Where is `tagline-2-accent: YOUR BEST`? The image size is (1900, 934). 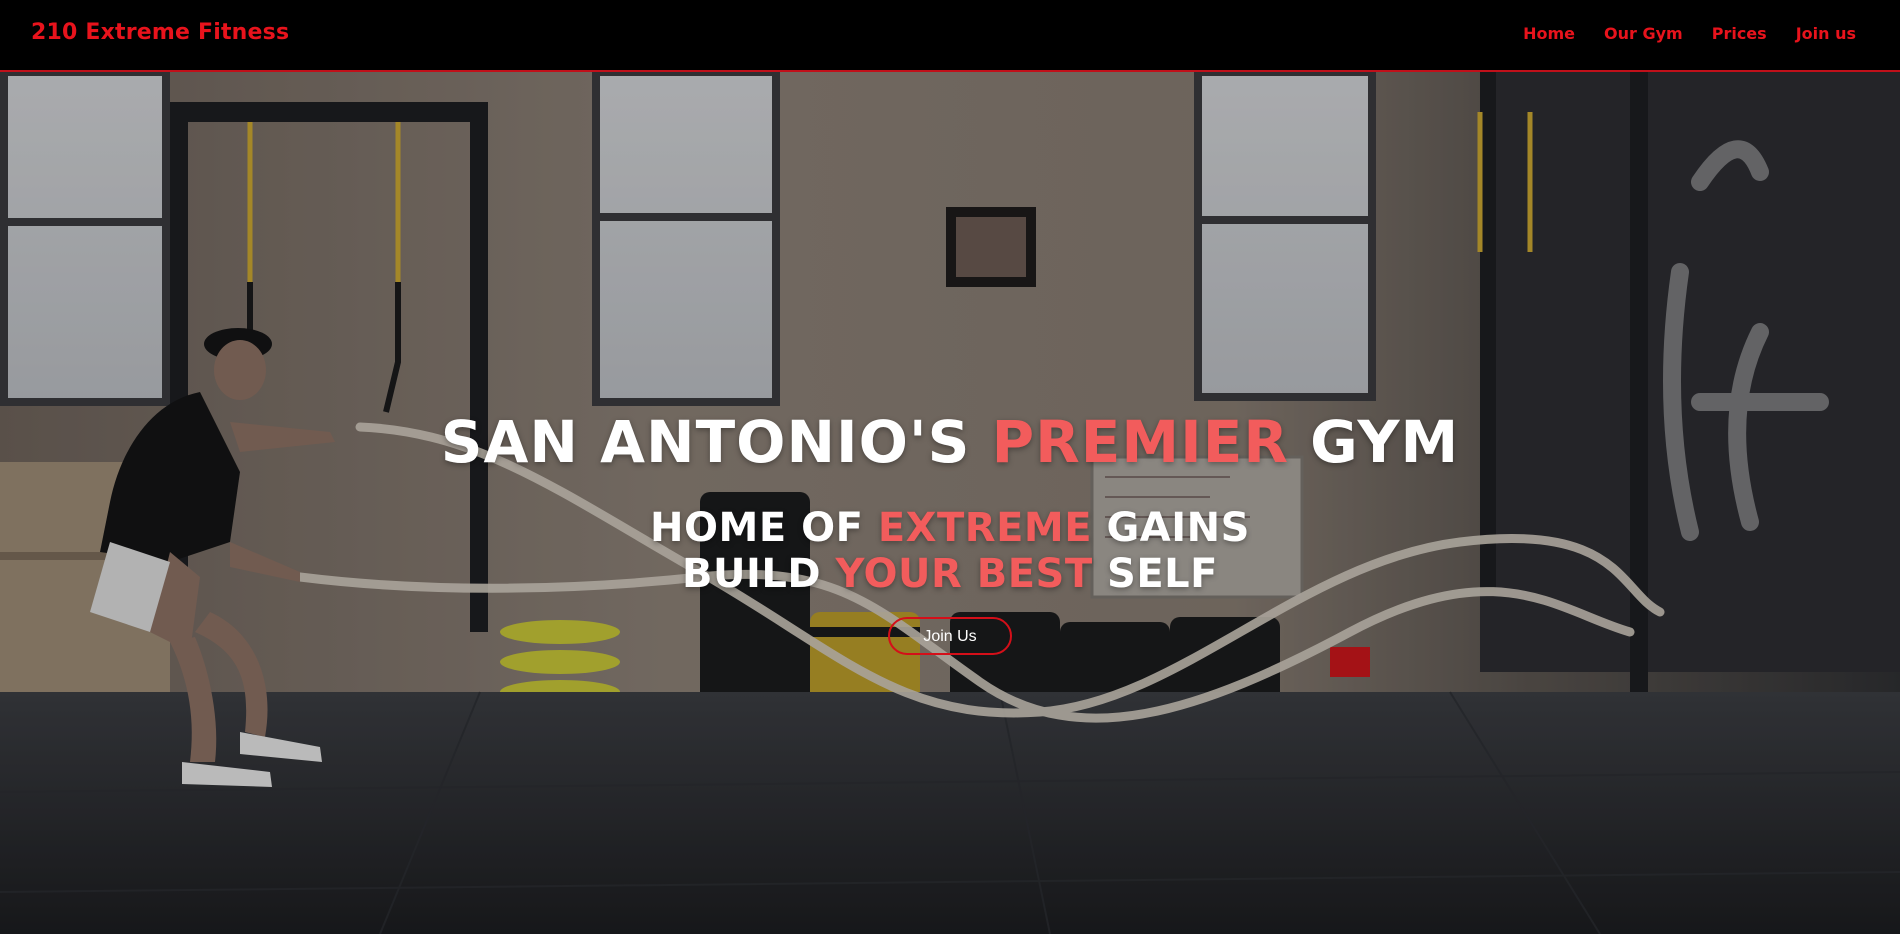 tagline-2-accent: YOUR BEST is located at coordinates (964, 574).